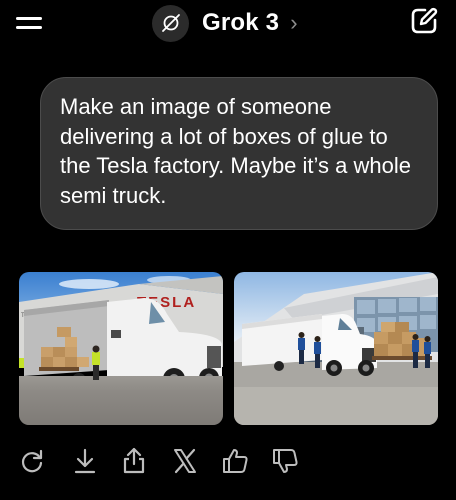 The width and height of the screenshot is (456, 500). What do you see at coordinates (85, 461) in the screenshot?
I see `download-icon` at bounding box center [85, 461].